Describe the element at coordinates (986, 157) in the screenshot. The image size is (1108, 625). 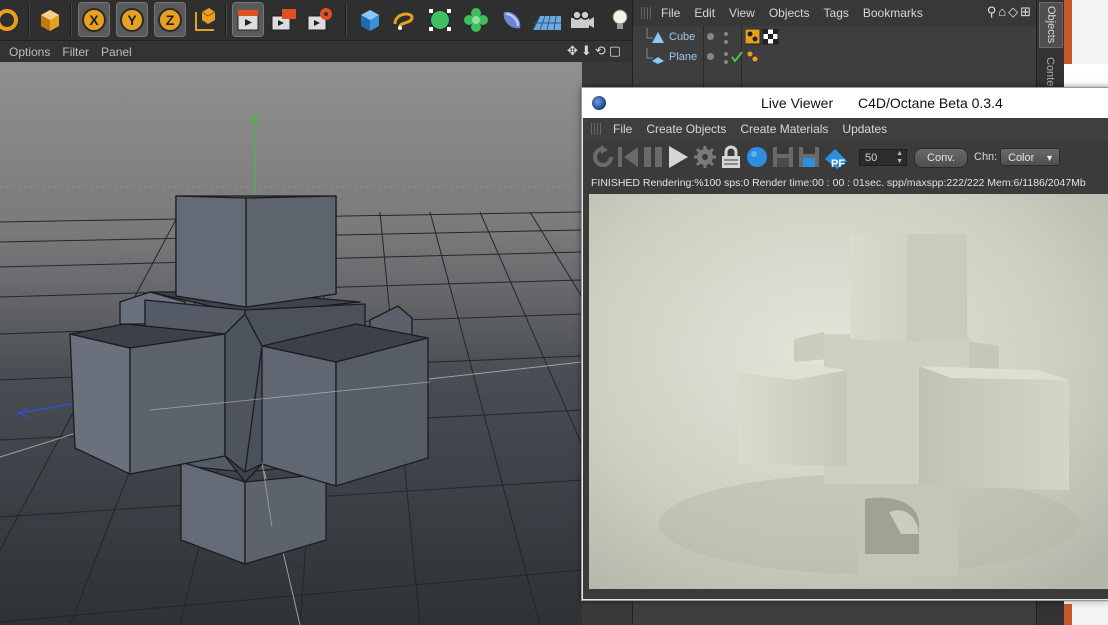
I see `channel-label: Chn:` at that location.